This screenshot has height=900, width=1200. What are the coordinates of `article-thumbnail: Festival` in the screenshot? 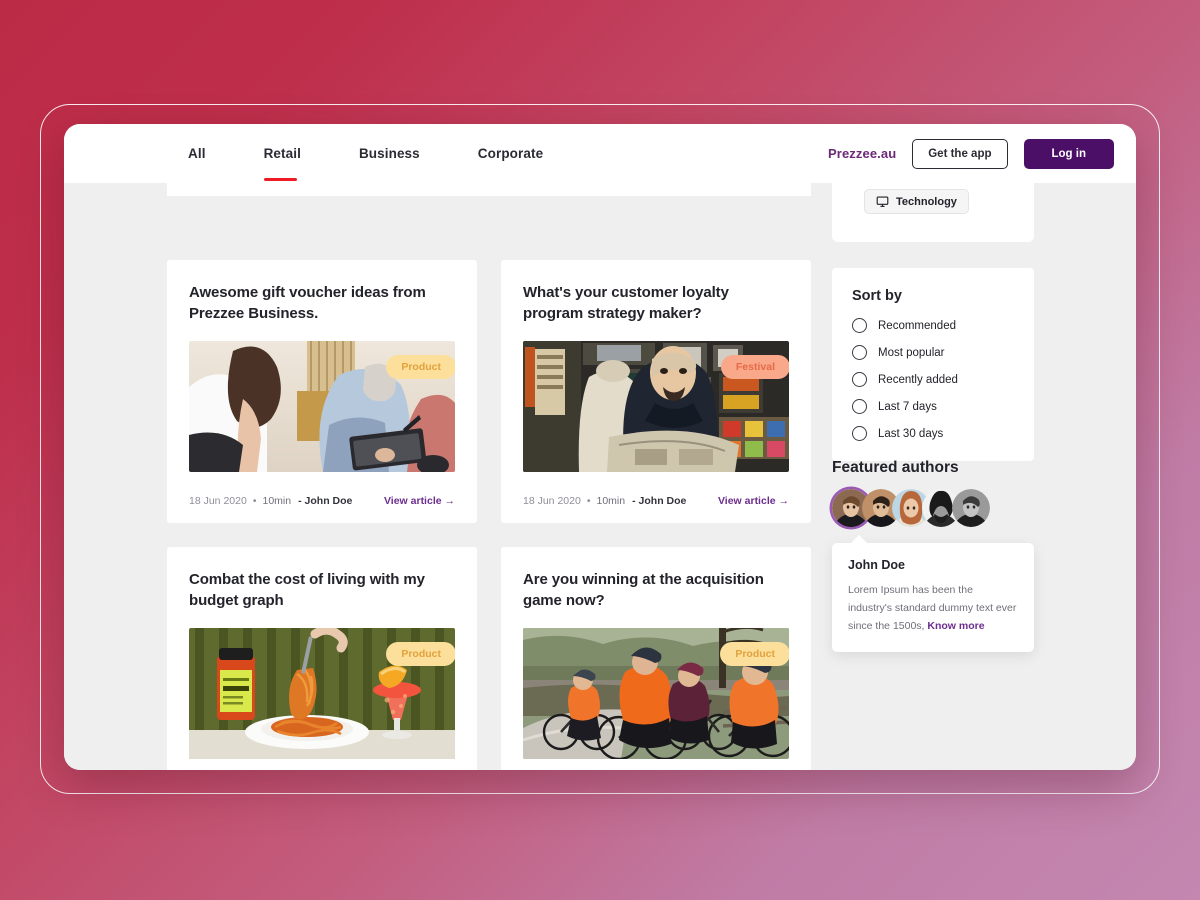 It's located at (656, 406).